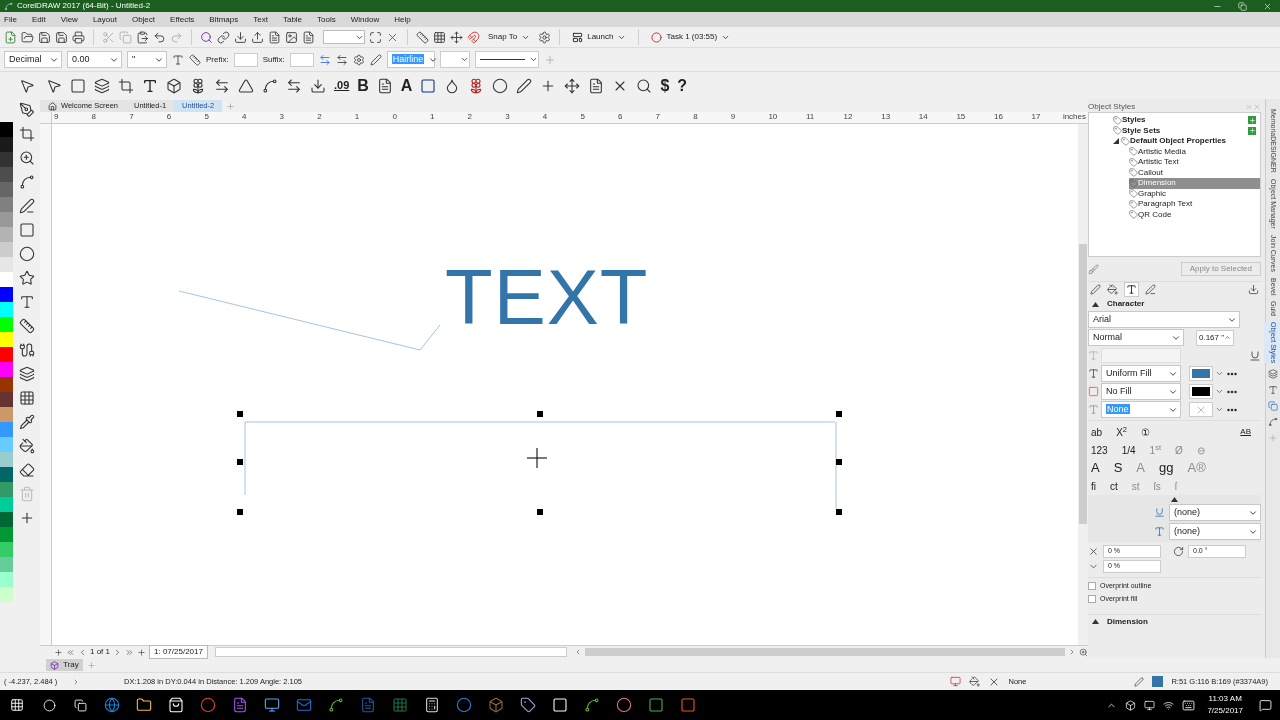 This screenshot has width=1280, height=720. Describe the element at coordinates (33, 59) in the screenshot. I see `units-dropdown: Decimal` at that location.